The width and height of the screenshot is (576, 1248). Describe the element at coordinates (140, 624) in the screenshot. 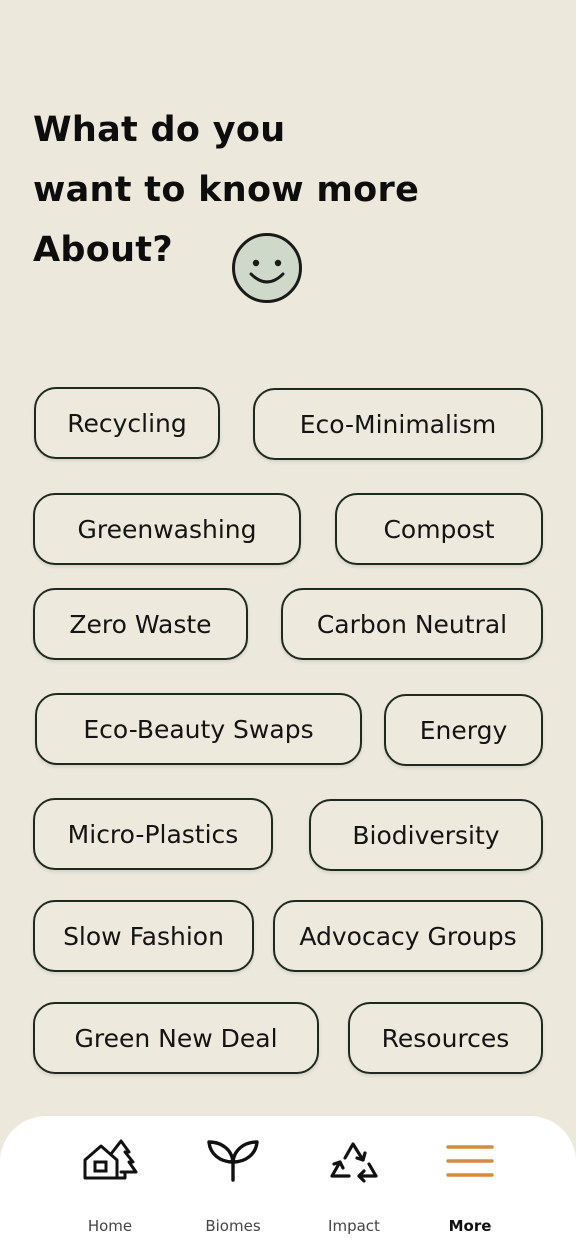

I see `topic-chip-zero-waste: Zero Waste` at that location.